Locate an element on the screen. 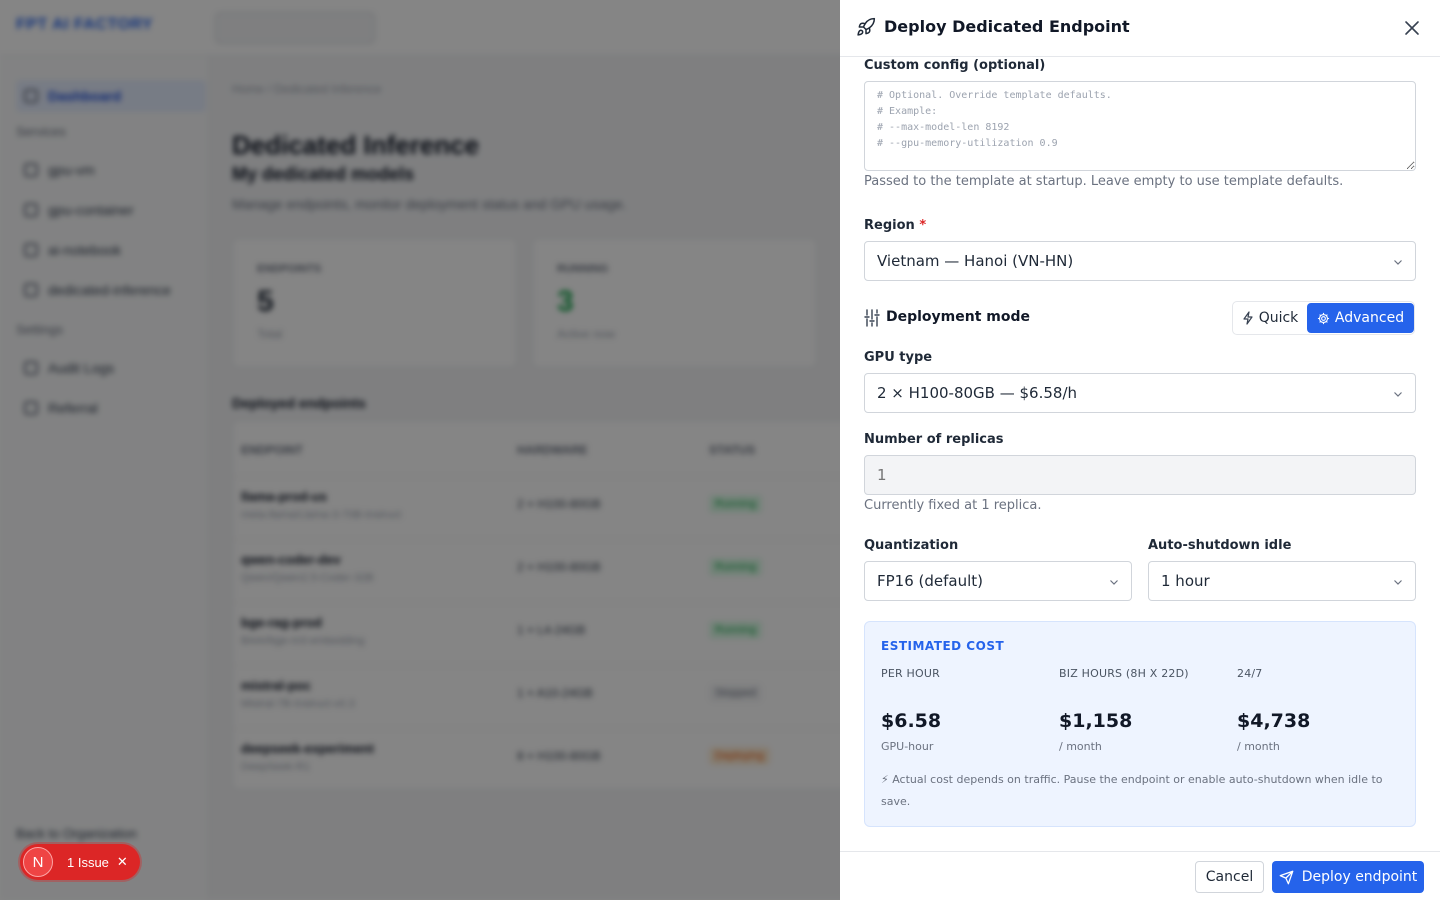 This screenshot has width=1440, height=900. region-select: Vietnam — Hanoi (VN-HN) is located at coordinates (1140, 261).